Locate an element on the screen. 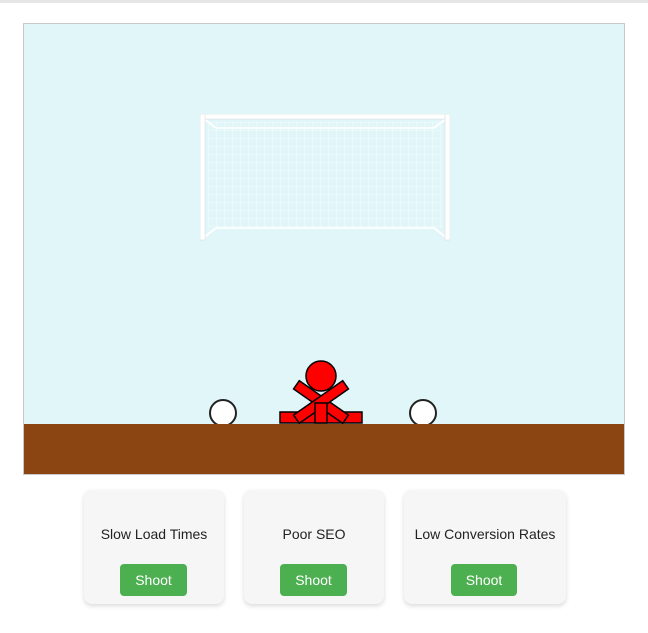  card-low-conversion-rates: Low Conversion Rates Shoot is located at coordinates (485, 547).